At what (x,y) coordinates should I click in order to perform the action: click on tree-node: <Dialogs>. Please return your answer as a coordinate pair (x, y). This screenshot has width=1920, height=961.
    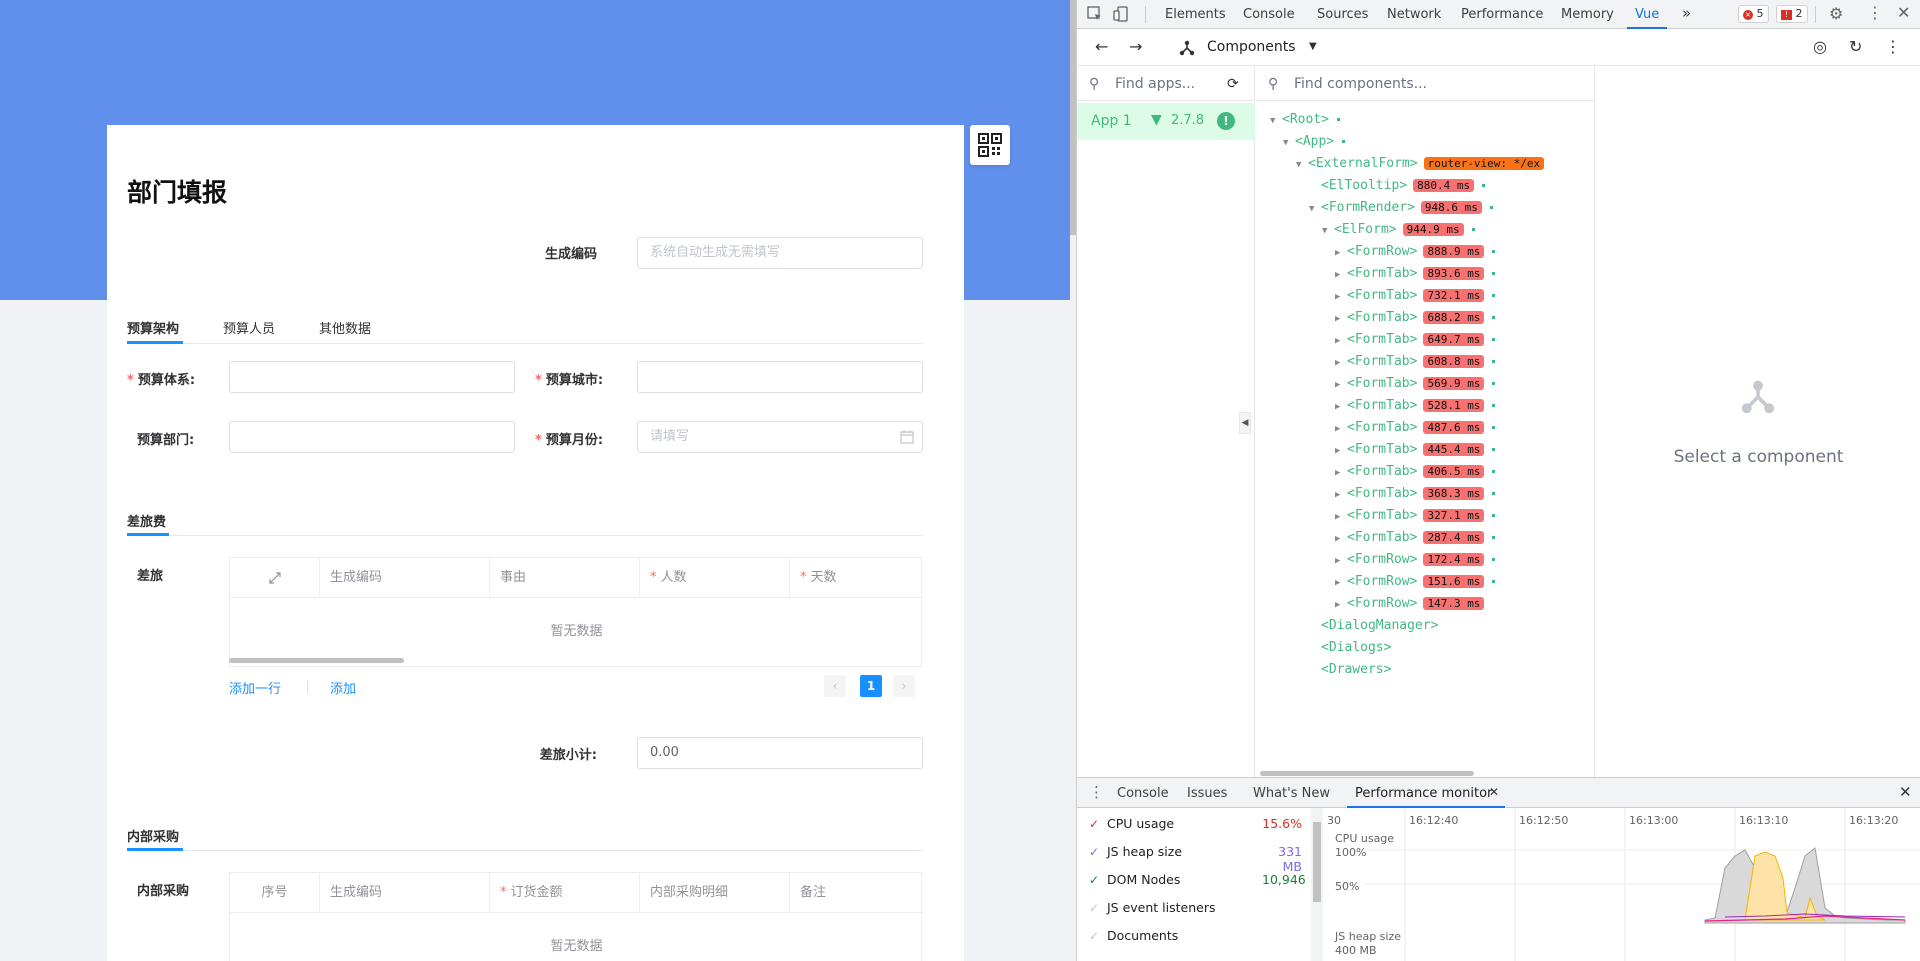
    Looking at the image, I should click on (1350, 648).